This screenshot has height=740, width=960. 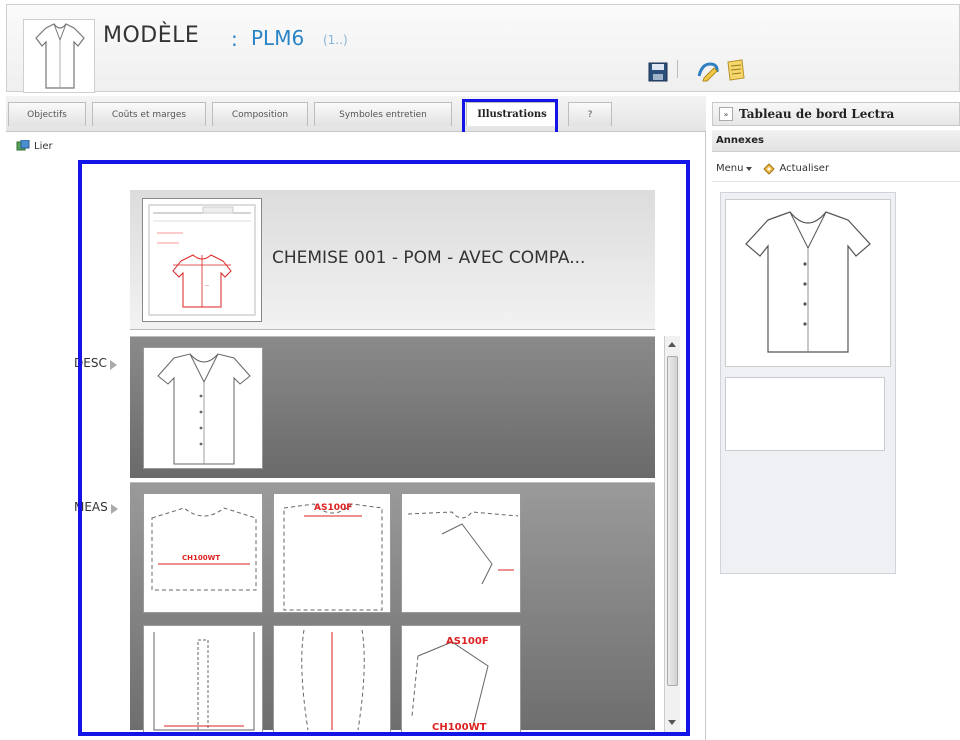 I want to click on caret-down-icon, so click(x=749, y=168).